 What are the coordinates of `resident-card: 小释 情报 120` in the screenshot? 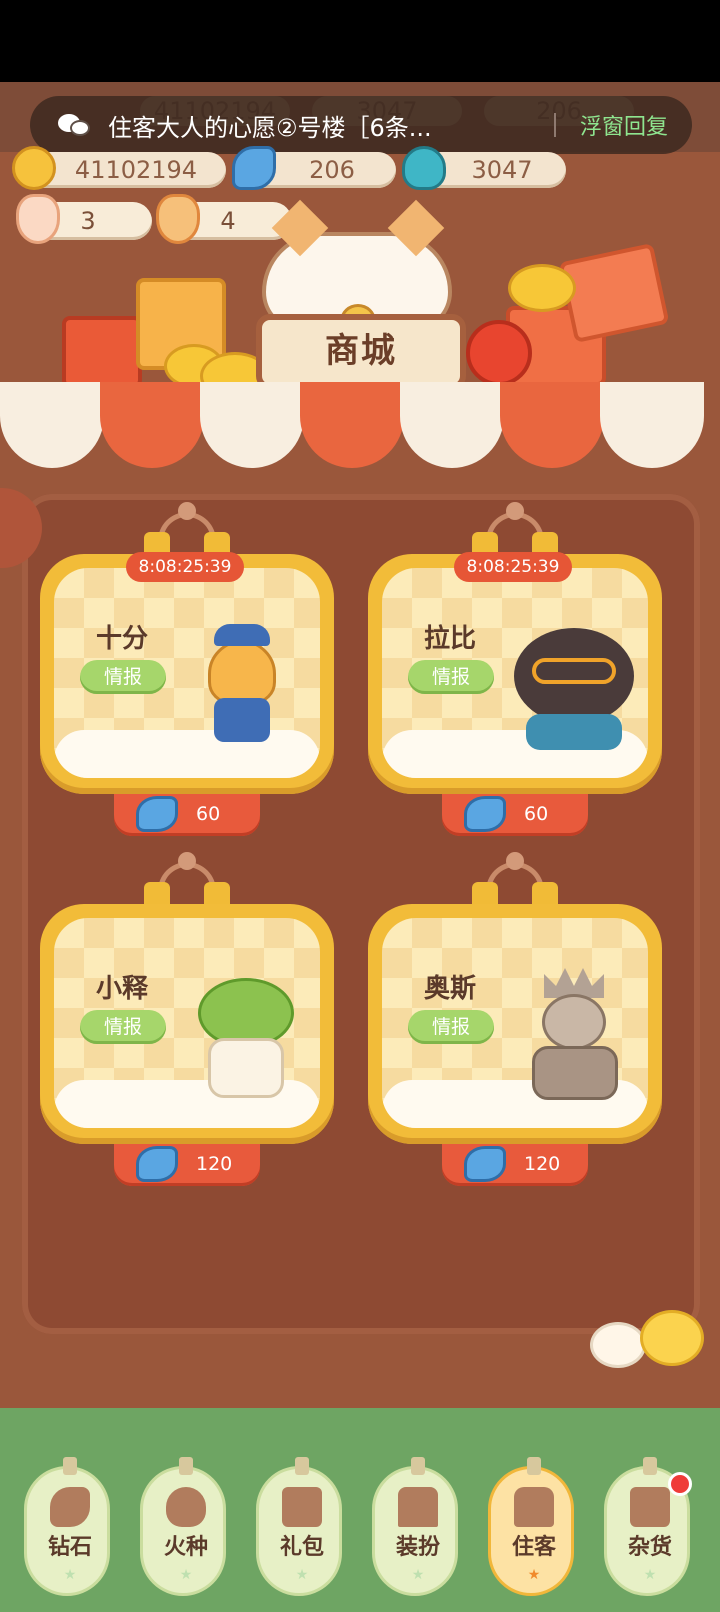 It's located at (187, 1019).